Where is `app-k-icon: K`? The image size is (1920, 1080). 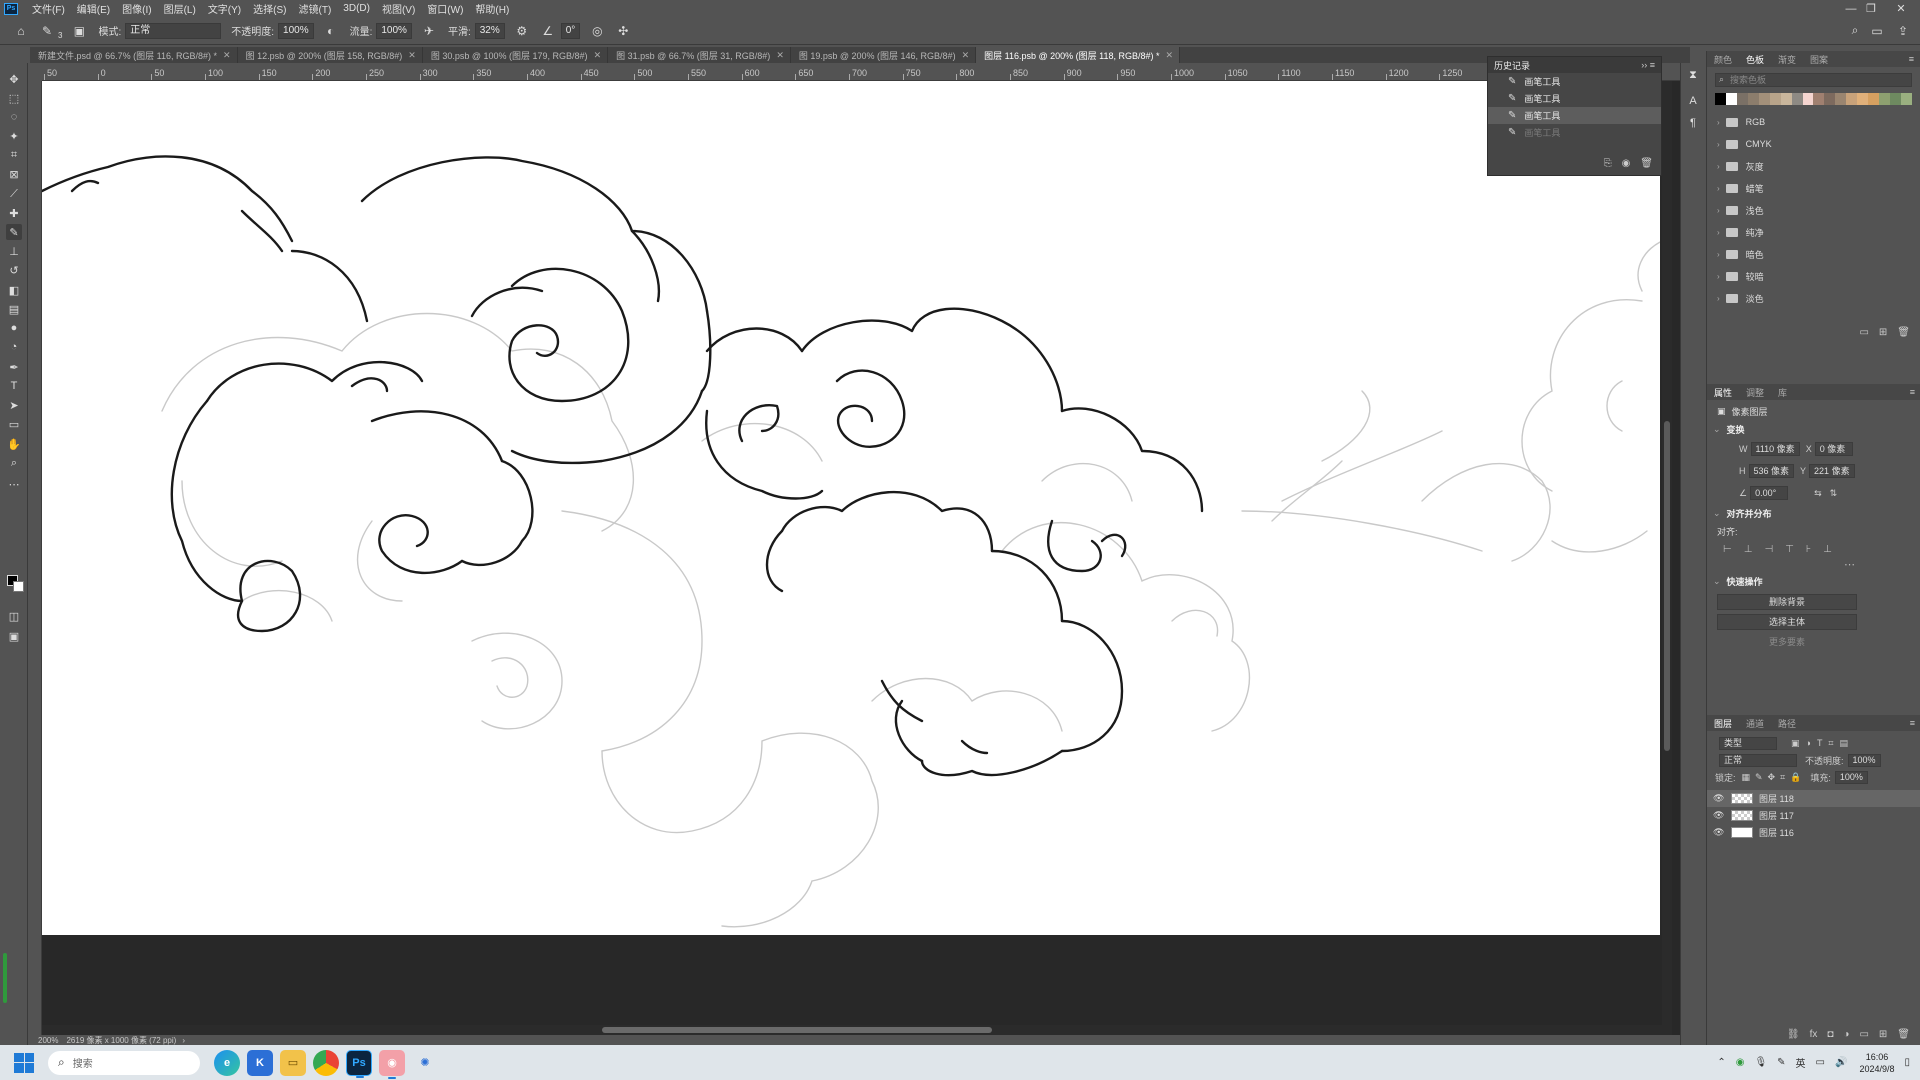
app-k-icon: K is located at coordinates (260, 1062).